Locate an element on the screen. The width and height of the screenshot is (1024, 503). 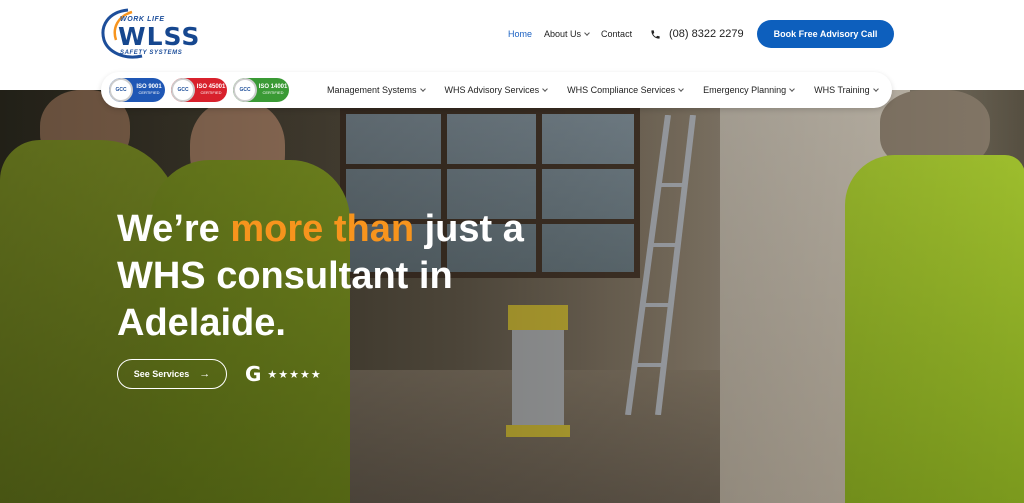
nav-contact-label: Contact is located at coordinates (617, 34).